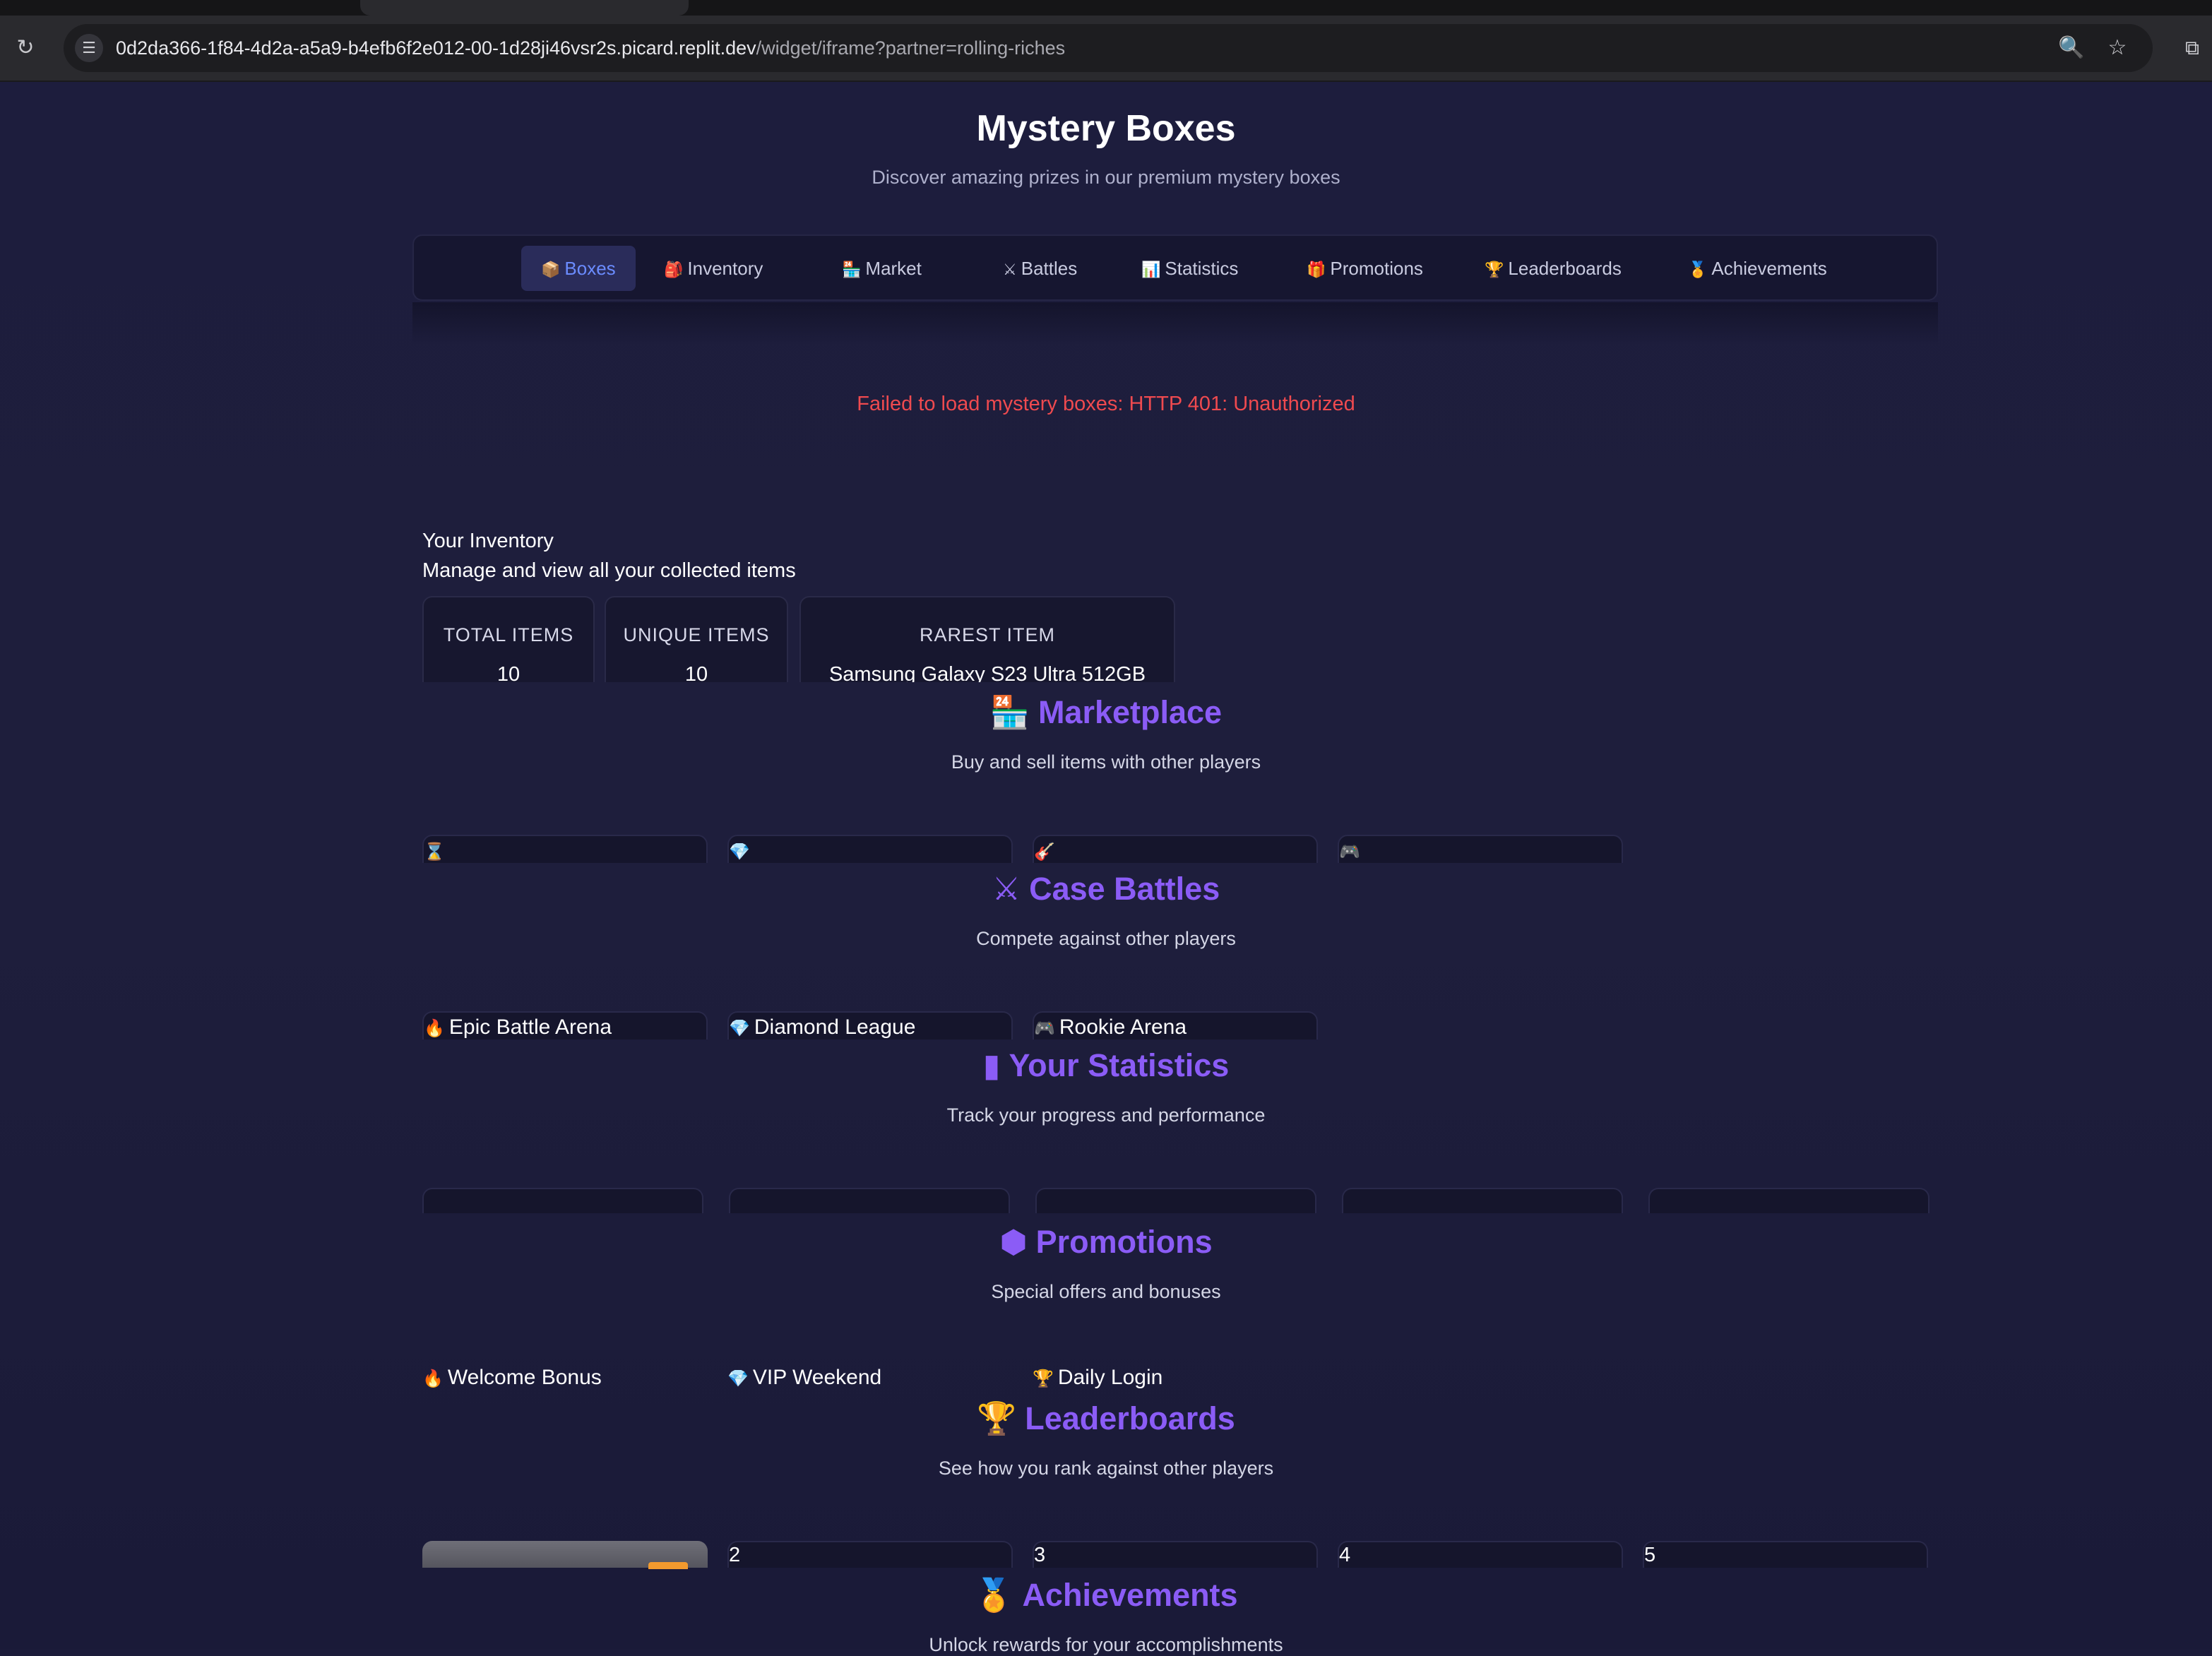  I want to click on market-item-card: ⌛, so click(565, 849).